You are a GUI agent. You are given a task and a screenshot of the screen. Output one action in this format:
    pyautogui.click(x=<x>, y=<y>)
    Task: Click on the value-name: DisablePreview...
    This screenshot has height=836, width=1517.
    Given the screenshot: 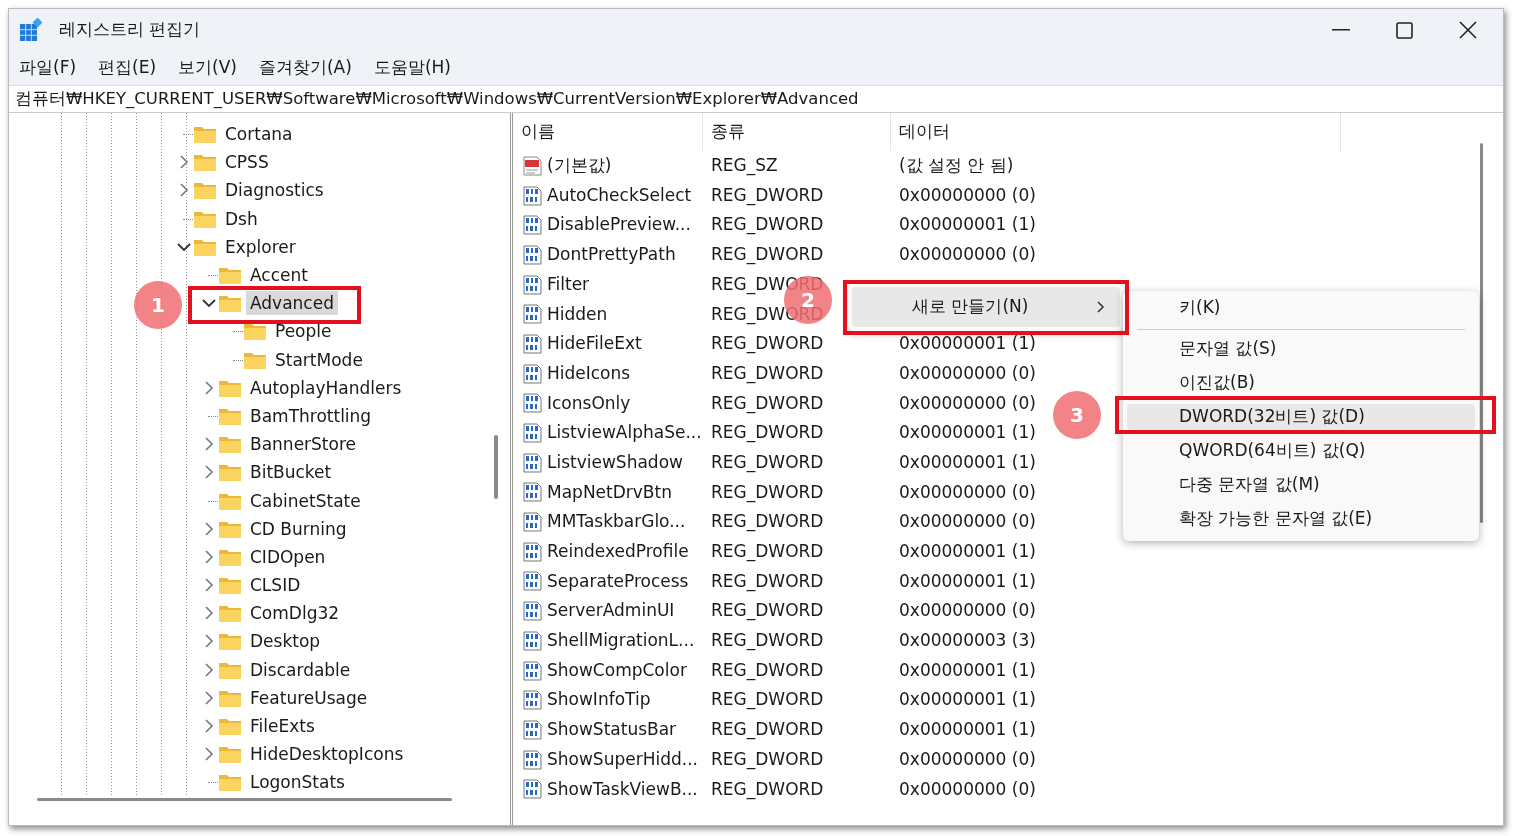 What is the action you would take?
    pyautogui.click(x=619, y=225)
    